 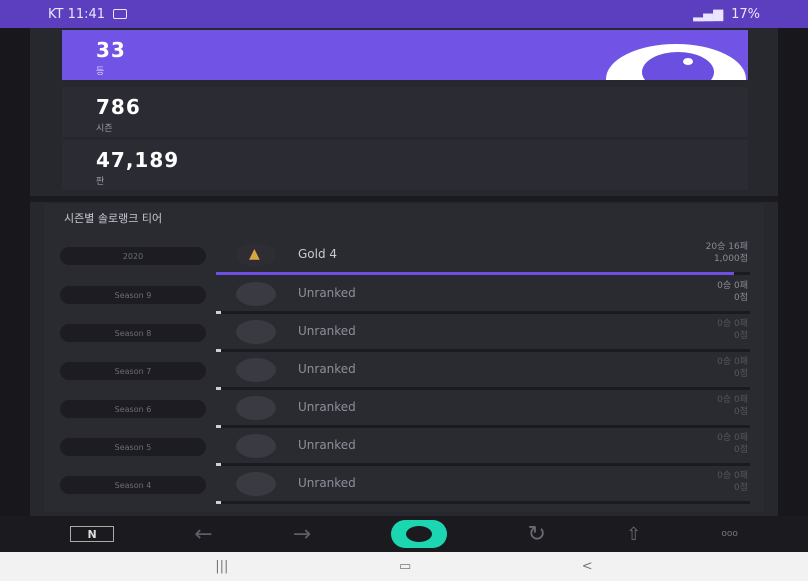 What do you see at coordinates (587, 566) in the screenshot?
I see `back-icon: <` at bounding box center [587, 566].